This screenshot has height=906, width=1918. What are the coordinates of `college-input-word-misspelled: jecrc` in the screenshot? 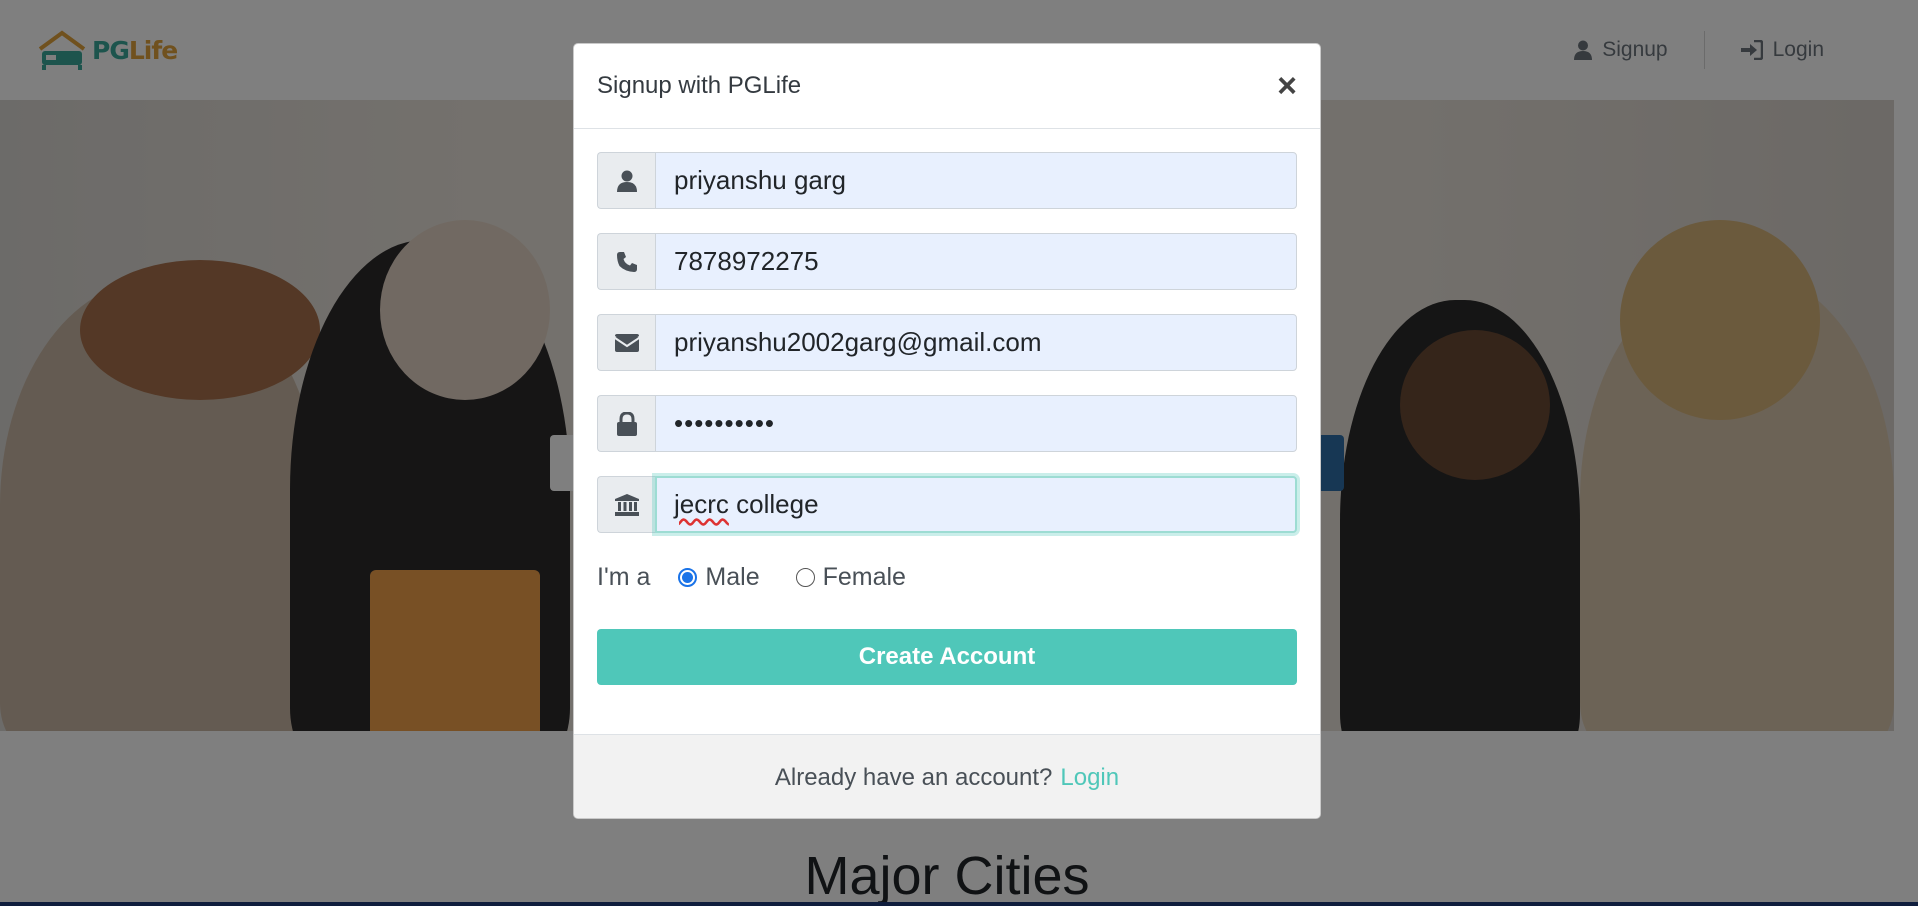 It's located at (701, 504).